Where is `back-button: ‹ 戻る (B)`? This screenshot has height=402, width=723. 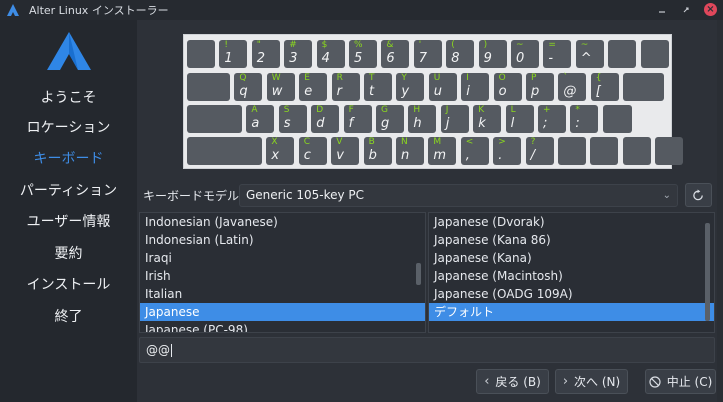
back-button: ‹ 戻る (B) is located at coordinates (512, 381).